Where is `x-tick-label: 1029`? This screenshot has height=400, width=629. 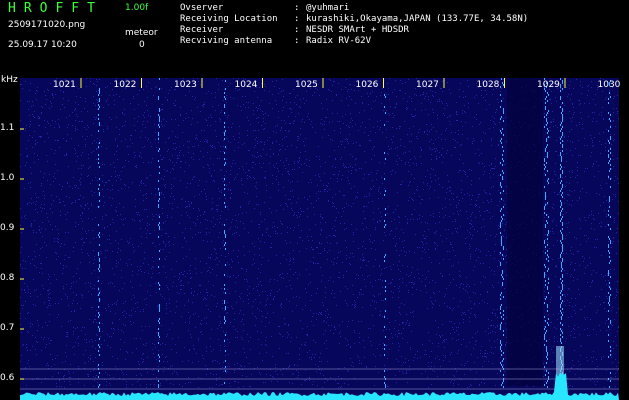 x-tick-label: 1029 is located at coordinates (548, 85).